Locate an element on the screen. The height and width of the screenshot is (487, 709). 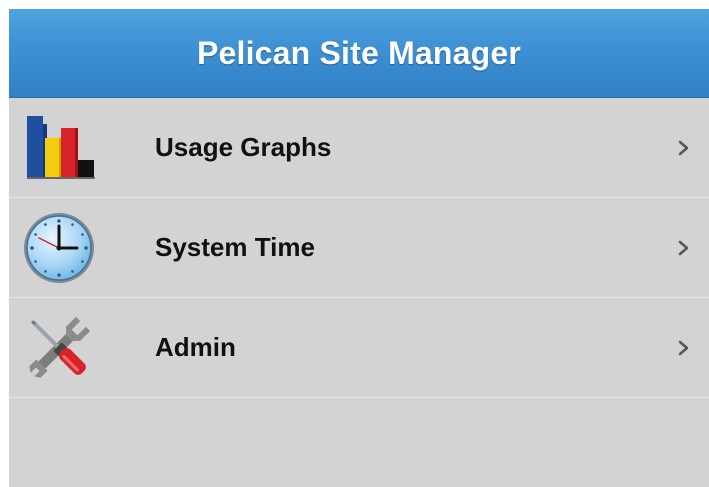
clock-icon is located at coordinates (59, 248).